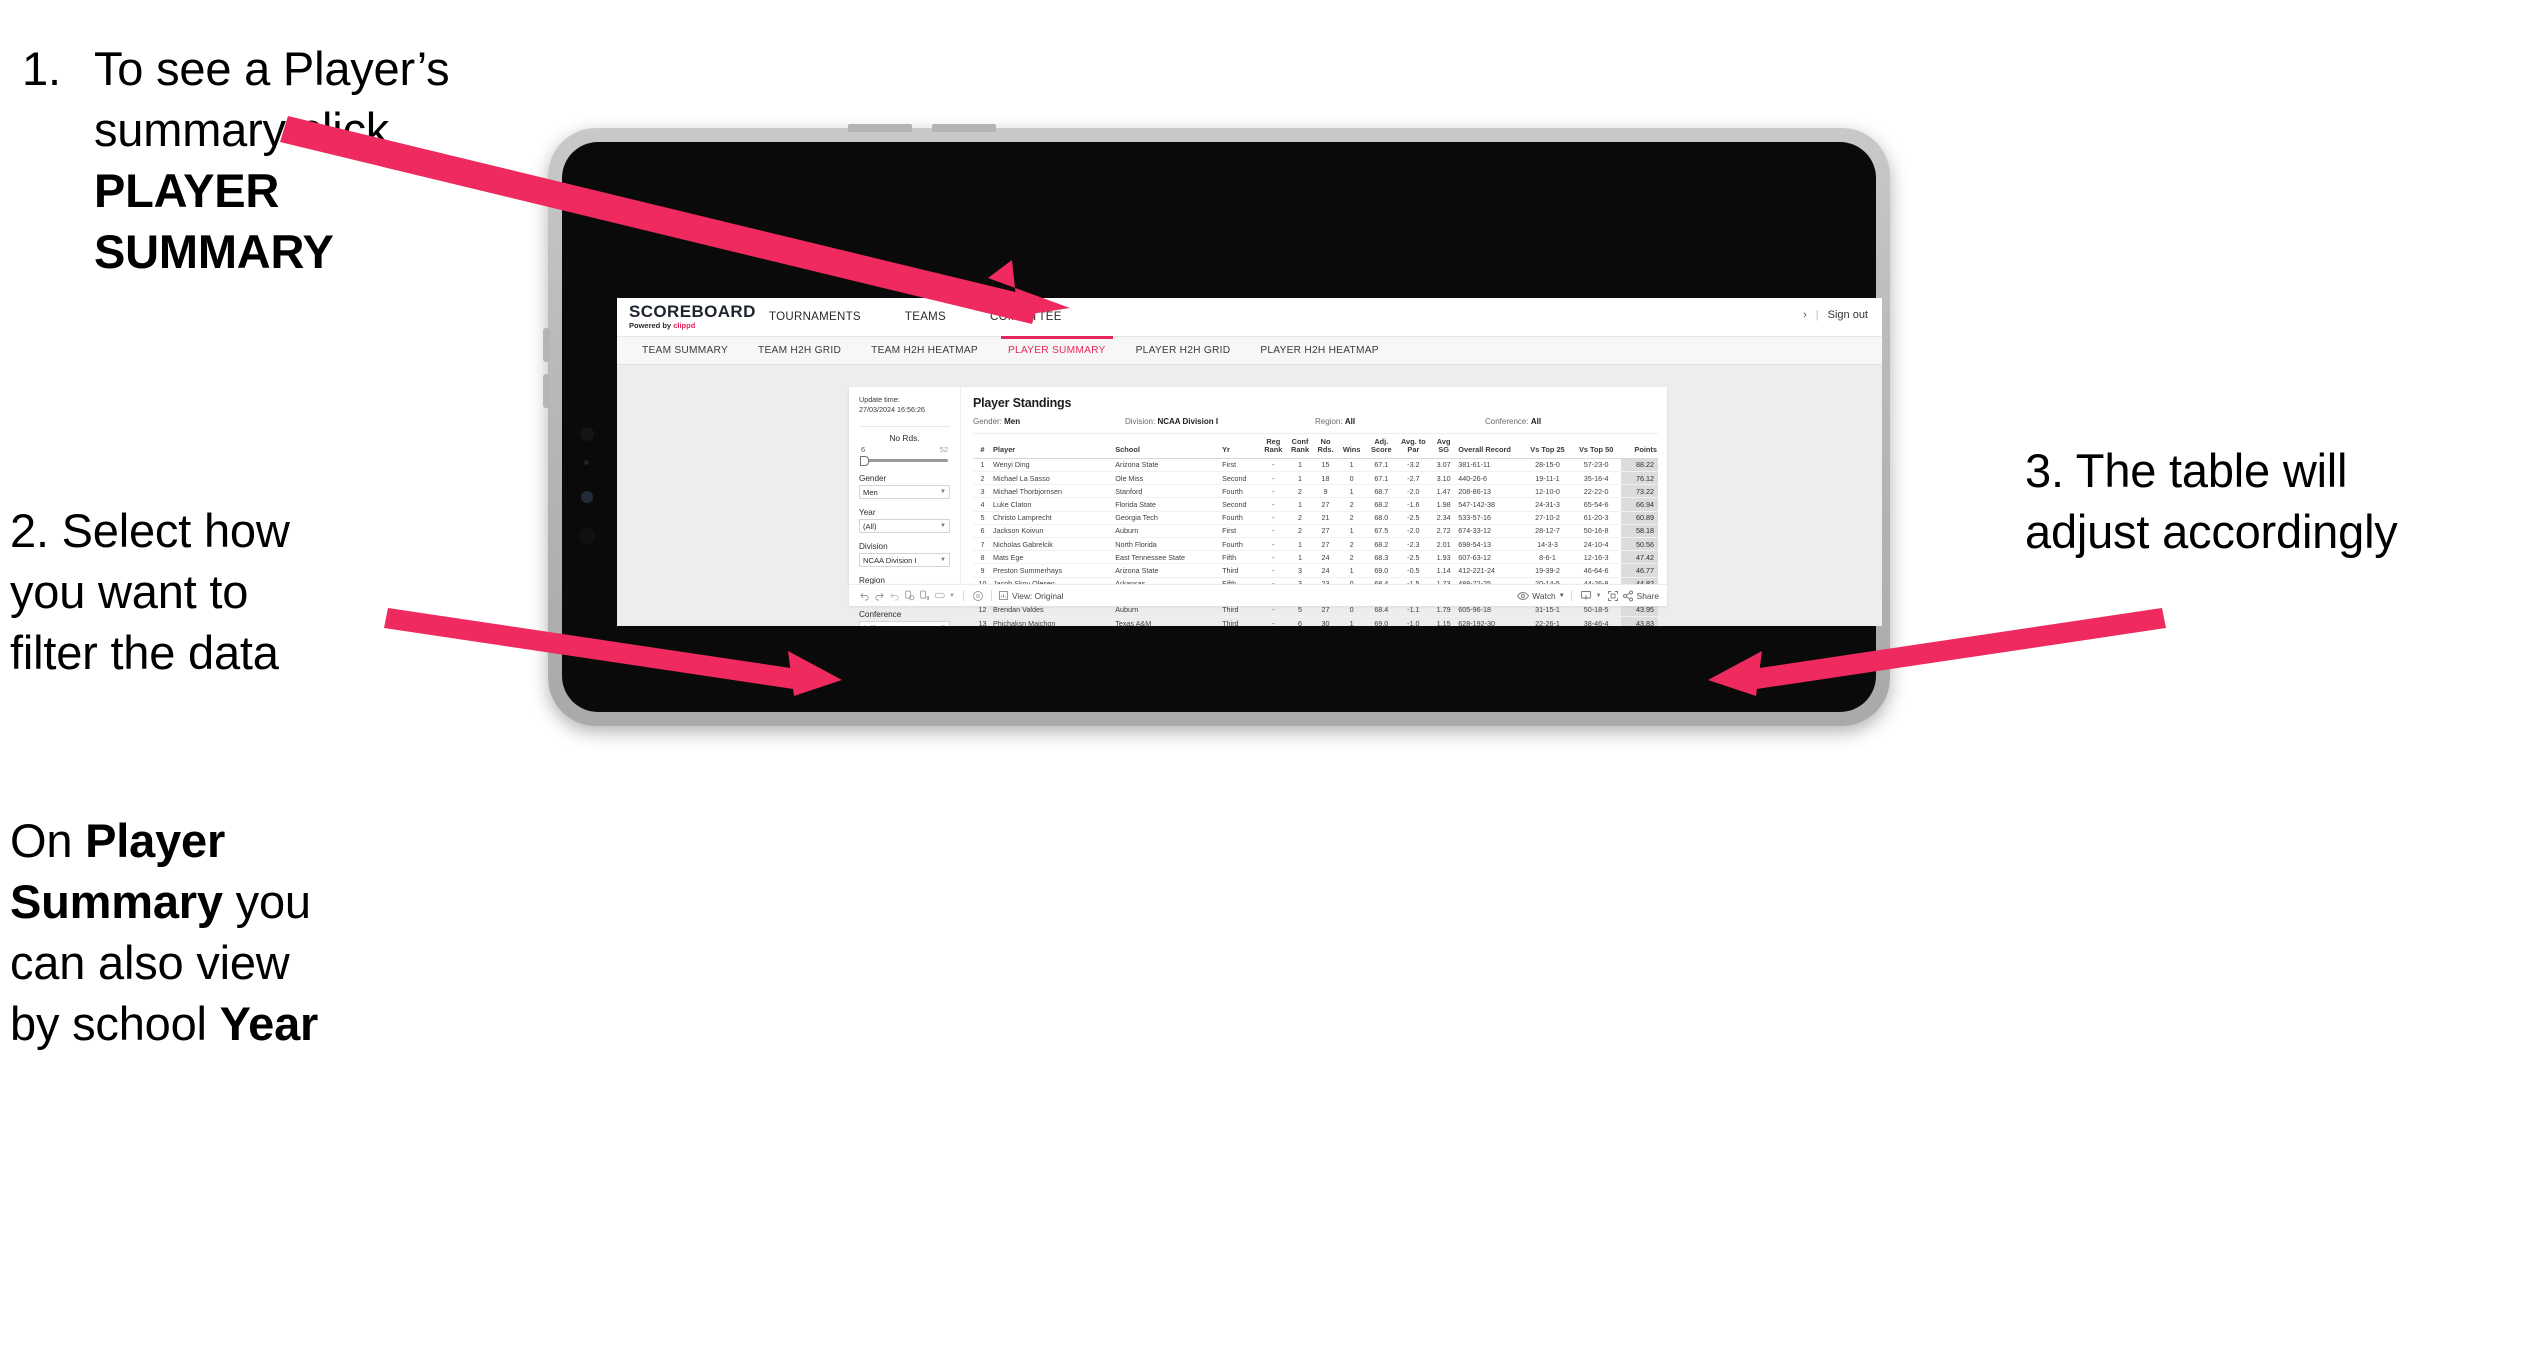 This screenshot has width=2526, height=1359. What do you see at coordinates (272, 68) in the screenshot?
I see `step-1-line-1: To see a Player’s` at bounding box center [272, 68].